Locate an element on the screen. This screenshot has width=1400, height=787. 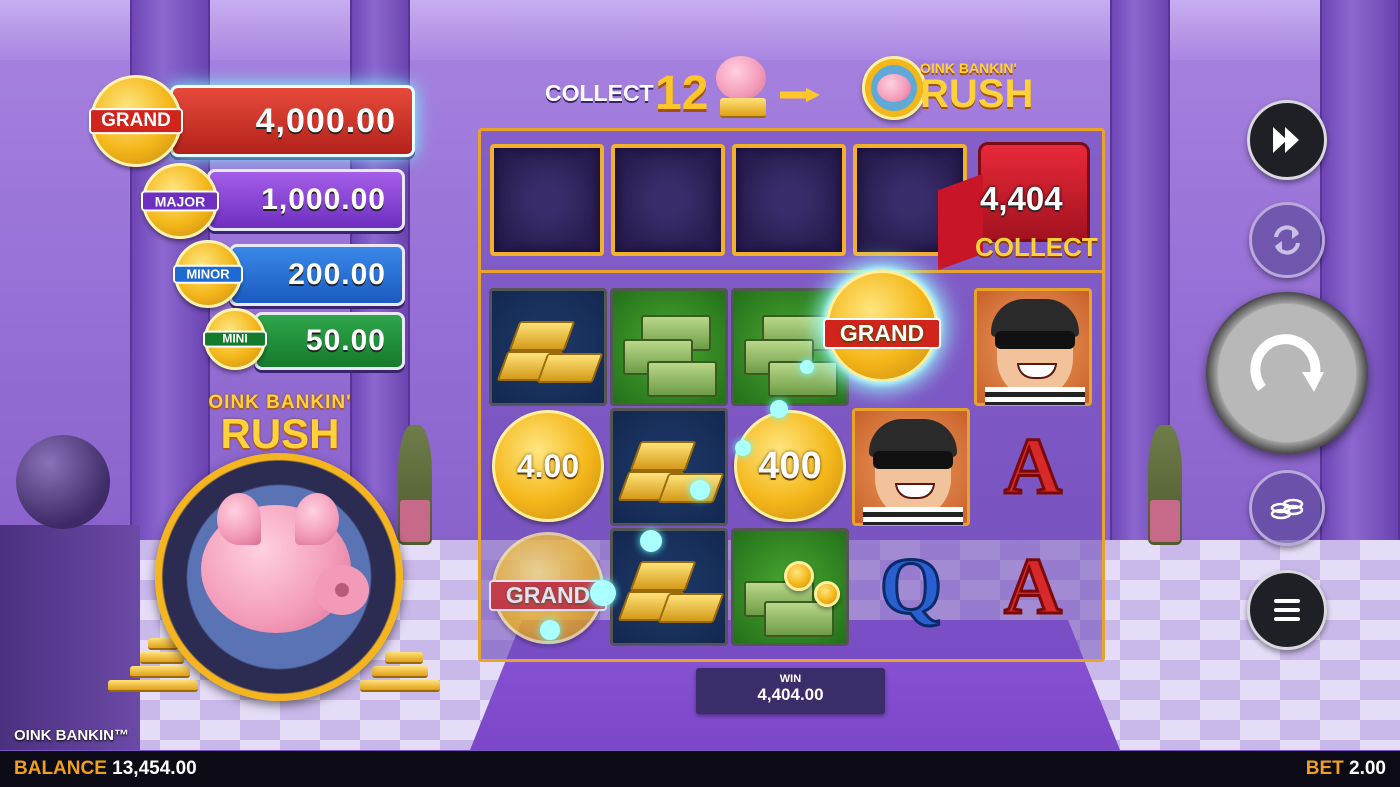
coin-icon: MAJOR is located at coordinates (180, 201).